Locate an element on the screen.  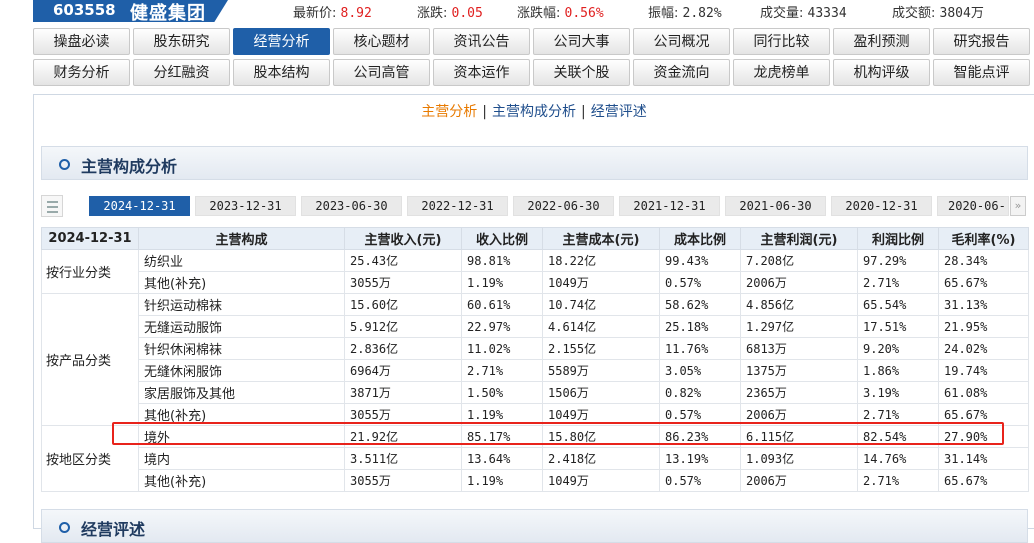
nav-yanjiu: 研究报告 is located at coordinates (981, 41).